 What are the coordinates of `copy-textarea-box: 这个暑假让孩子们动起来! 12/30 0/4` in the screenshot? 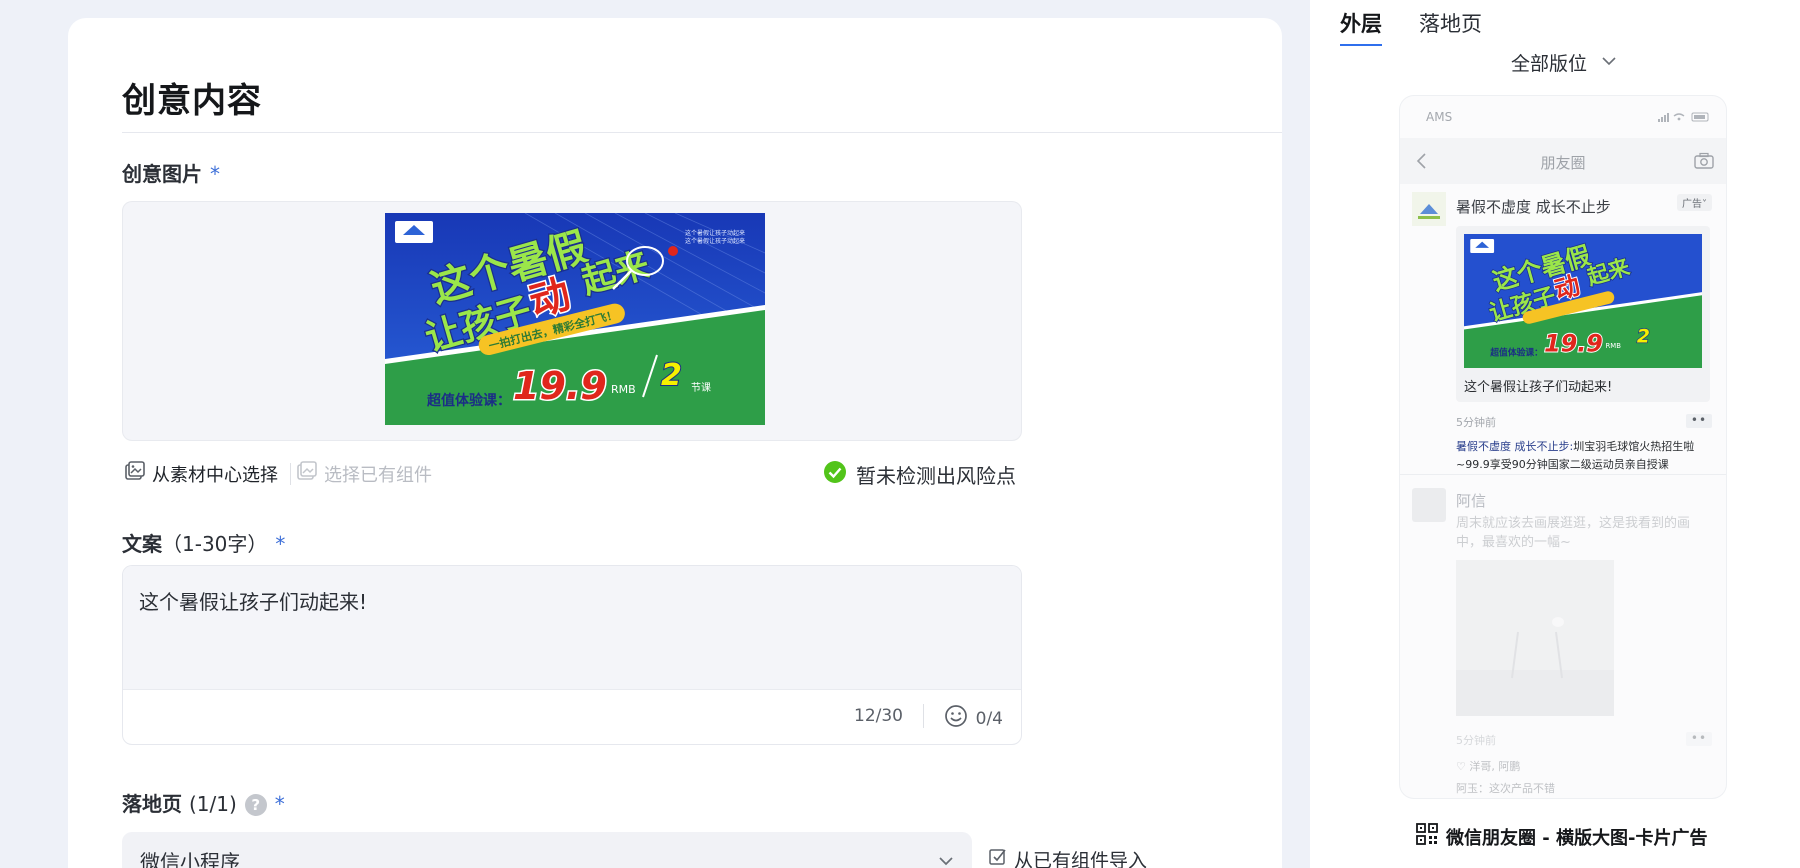 It's located at (572, 655).